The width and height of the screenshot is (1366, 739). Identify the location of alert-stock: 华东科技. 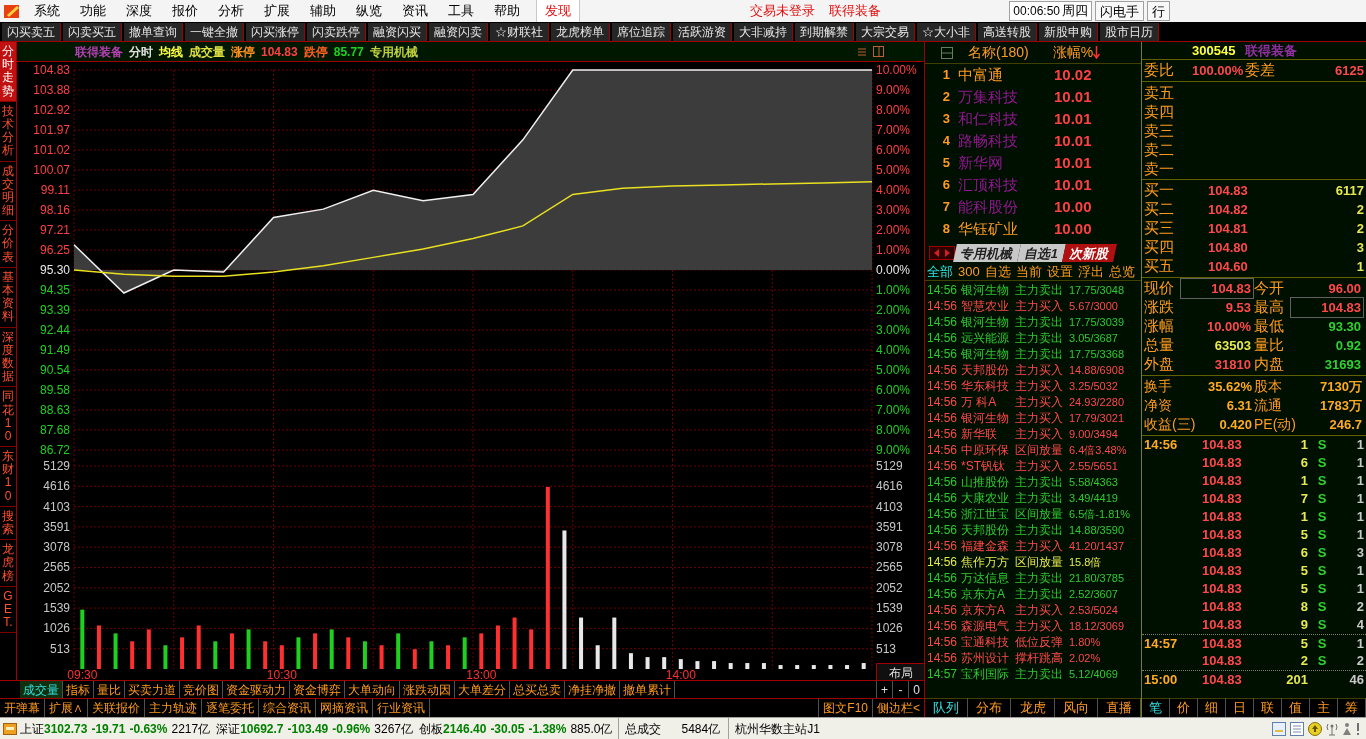
(988, 386).